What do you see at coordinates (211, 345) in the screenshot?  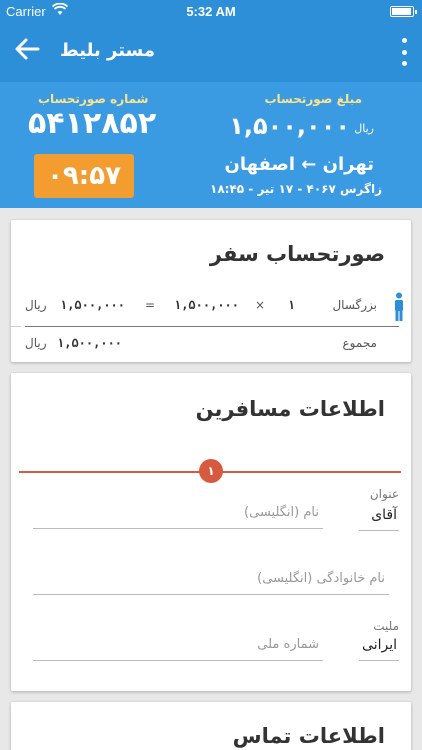 I see `fare-total-row: مجموع ۱,۵۰۰,۰۰۰ ریال` at bounding box center [211, 345].